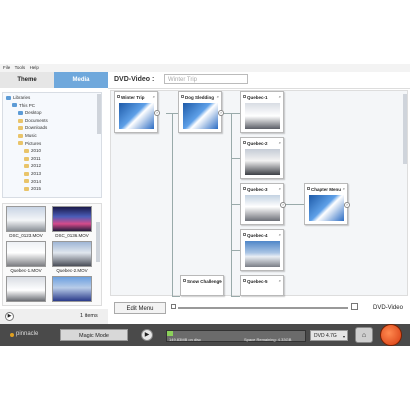 The width and height of the screenshot is (410, 410). I want to click on menu-node: Chapter Menu ⌕ ›, so click(327, 204).